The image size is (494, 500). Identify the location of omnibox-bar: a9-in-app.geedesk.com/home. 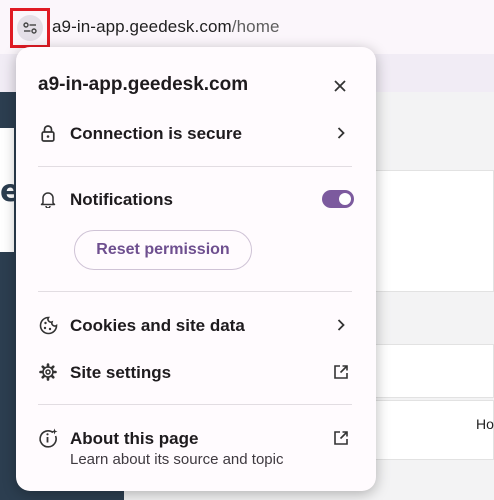
(247, 27).